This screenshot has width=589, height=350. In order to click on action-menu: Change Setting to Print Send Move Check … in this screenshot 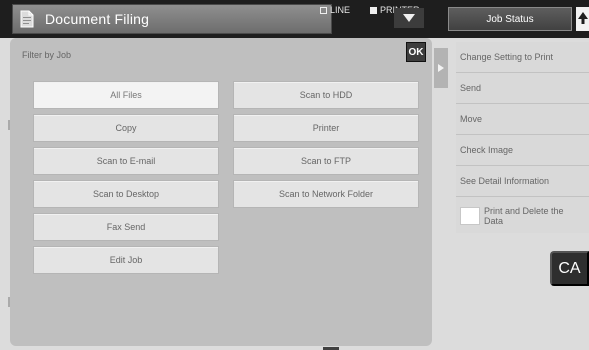, I will do `click(522, 137)`.